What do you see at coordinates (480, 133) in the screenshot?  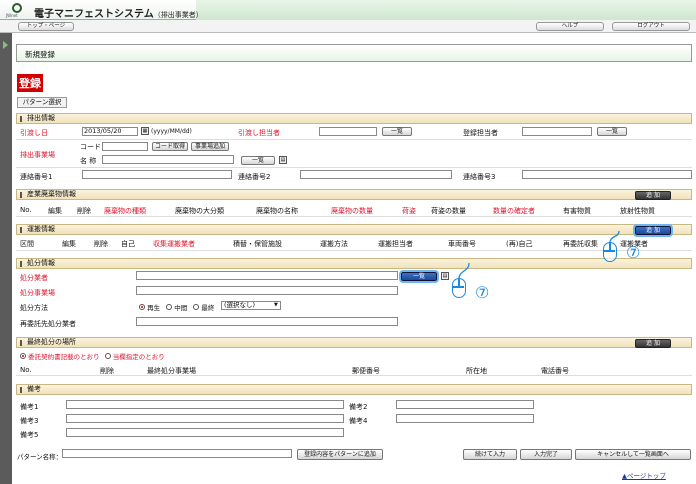 I see `touroku-label: 登録担当者` at bounding box center [480, 133].